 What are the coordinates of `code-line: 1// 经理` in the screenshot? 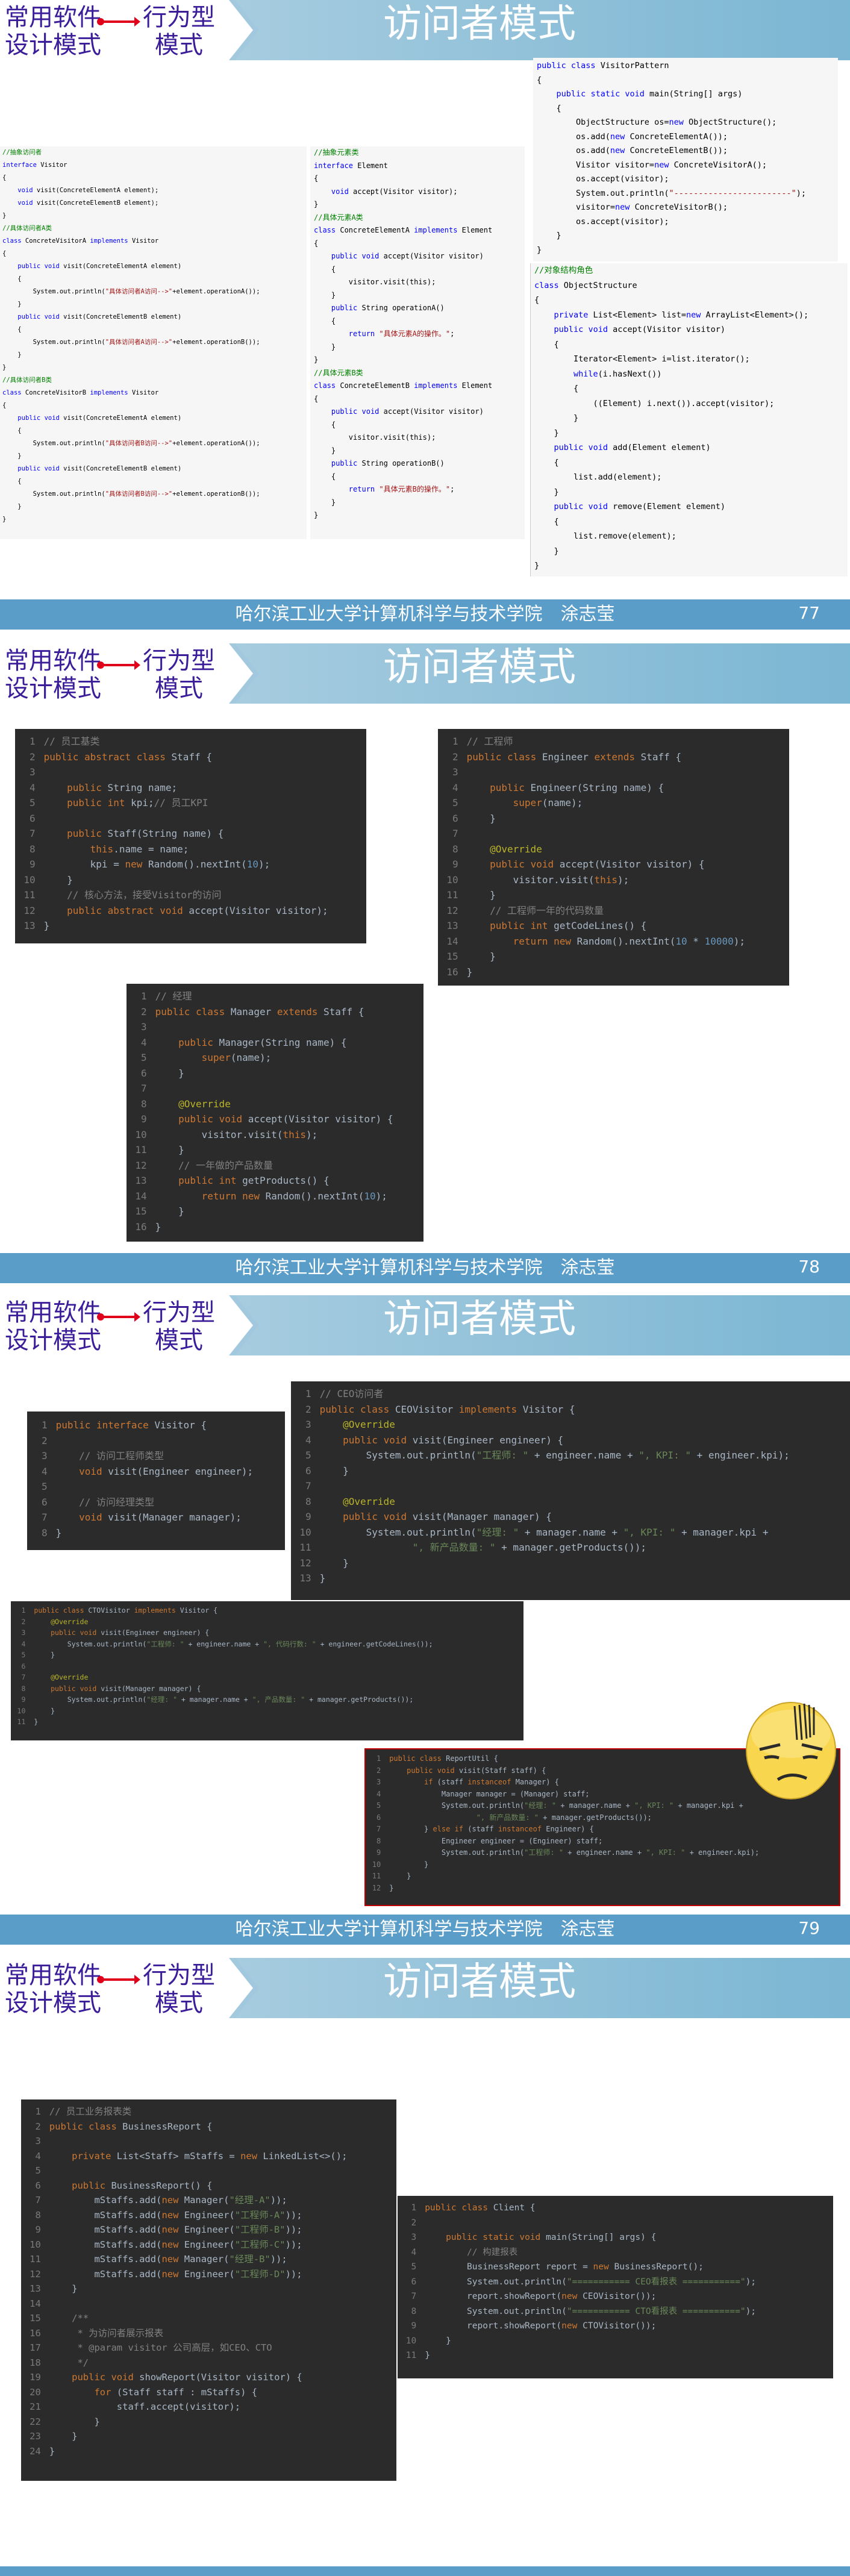 It's located at (166, 996).